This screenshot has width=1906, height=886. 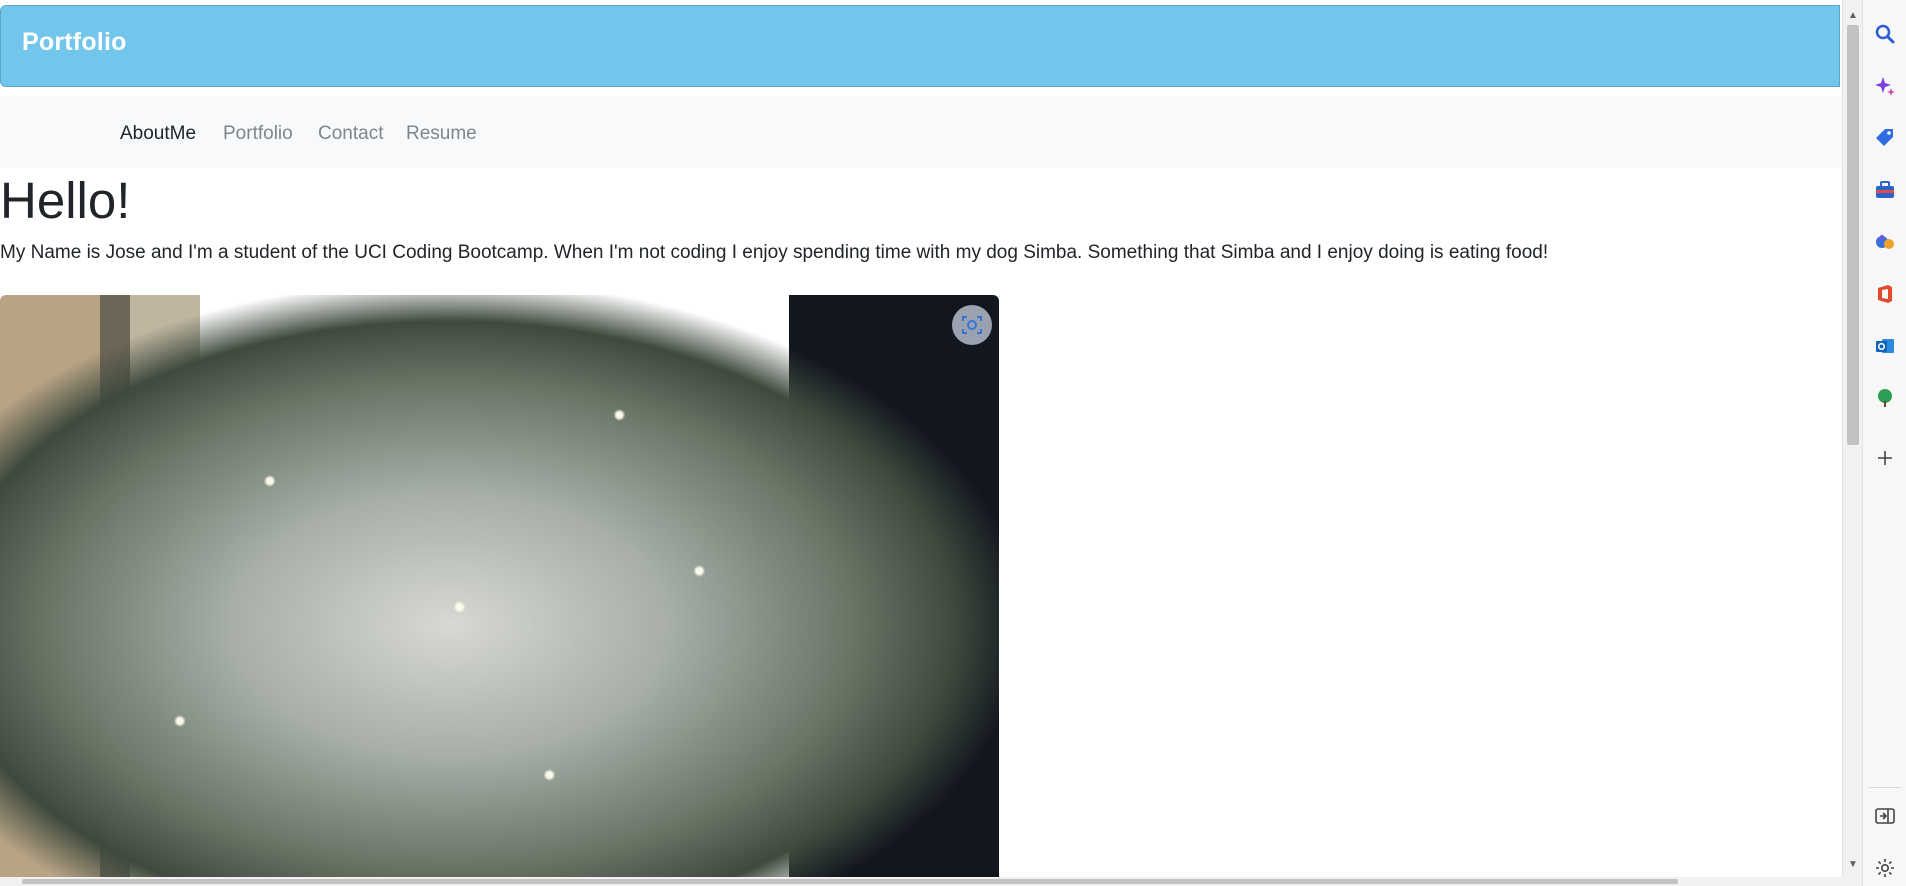 I want to click on nav-item-contact: Contact, so click(x=350, y=134).